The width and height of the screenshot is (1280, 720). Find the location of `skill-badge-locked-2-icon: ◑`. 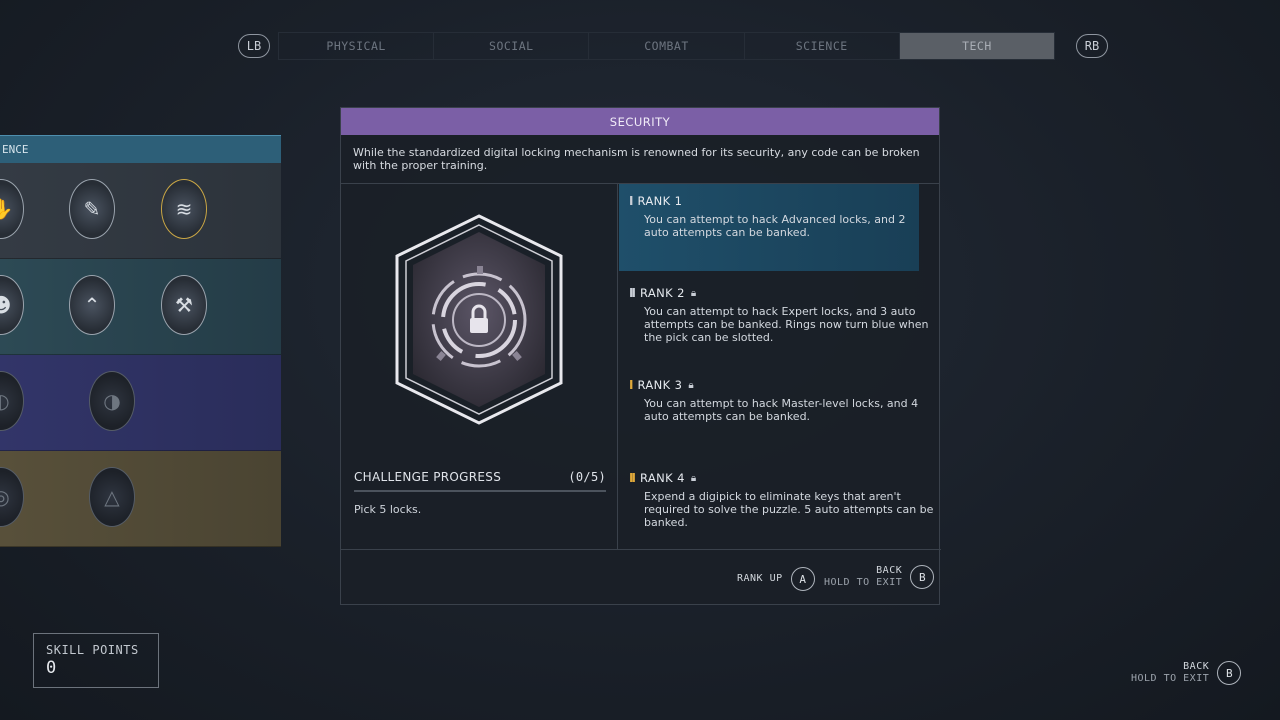

skill-badge-locked-2-icon: ◑ is located at coordinates (112, 401).